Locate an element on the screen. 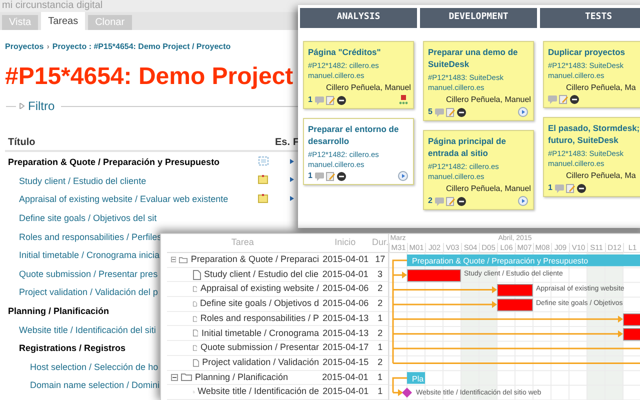  task-link: Appraisal of existing website / Evaluar web existente is located at coordinates (123, 199).